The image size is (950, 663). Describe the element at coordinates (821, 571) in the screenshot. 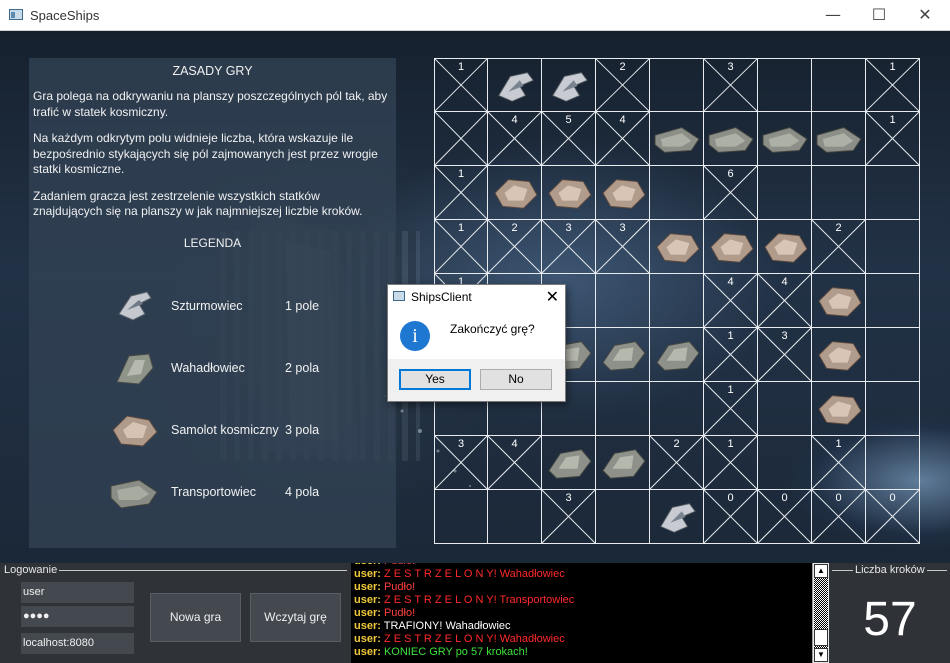

I see `scroll-up-arrow-icon: ▲` at that location.